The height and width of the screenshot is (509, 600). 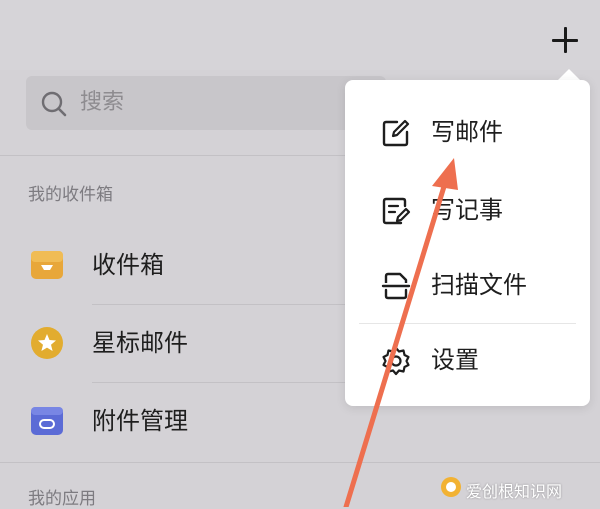 I want to click on menu-item-compose-mail: 写邮件, so click(x=467, y=133).